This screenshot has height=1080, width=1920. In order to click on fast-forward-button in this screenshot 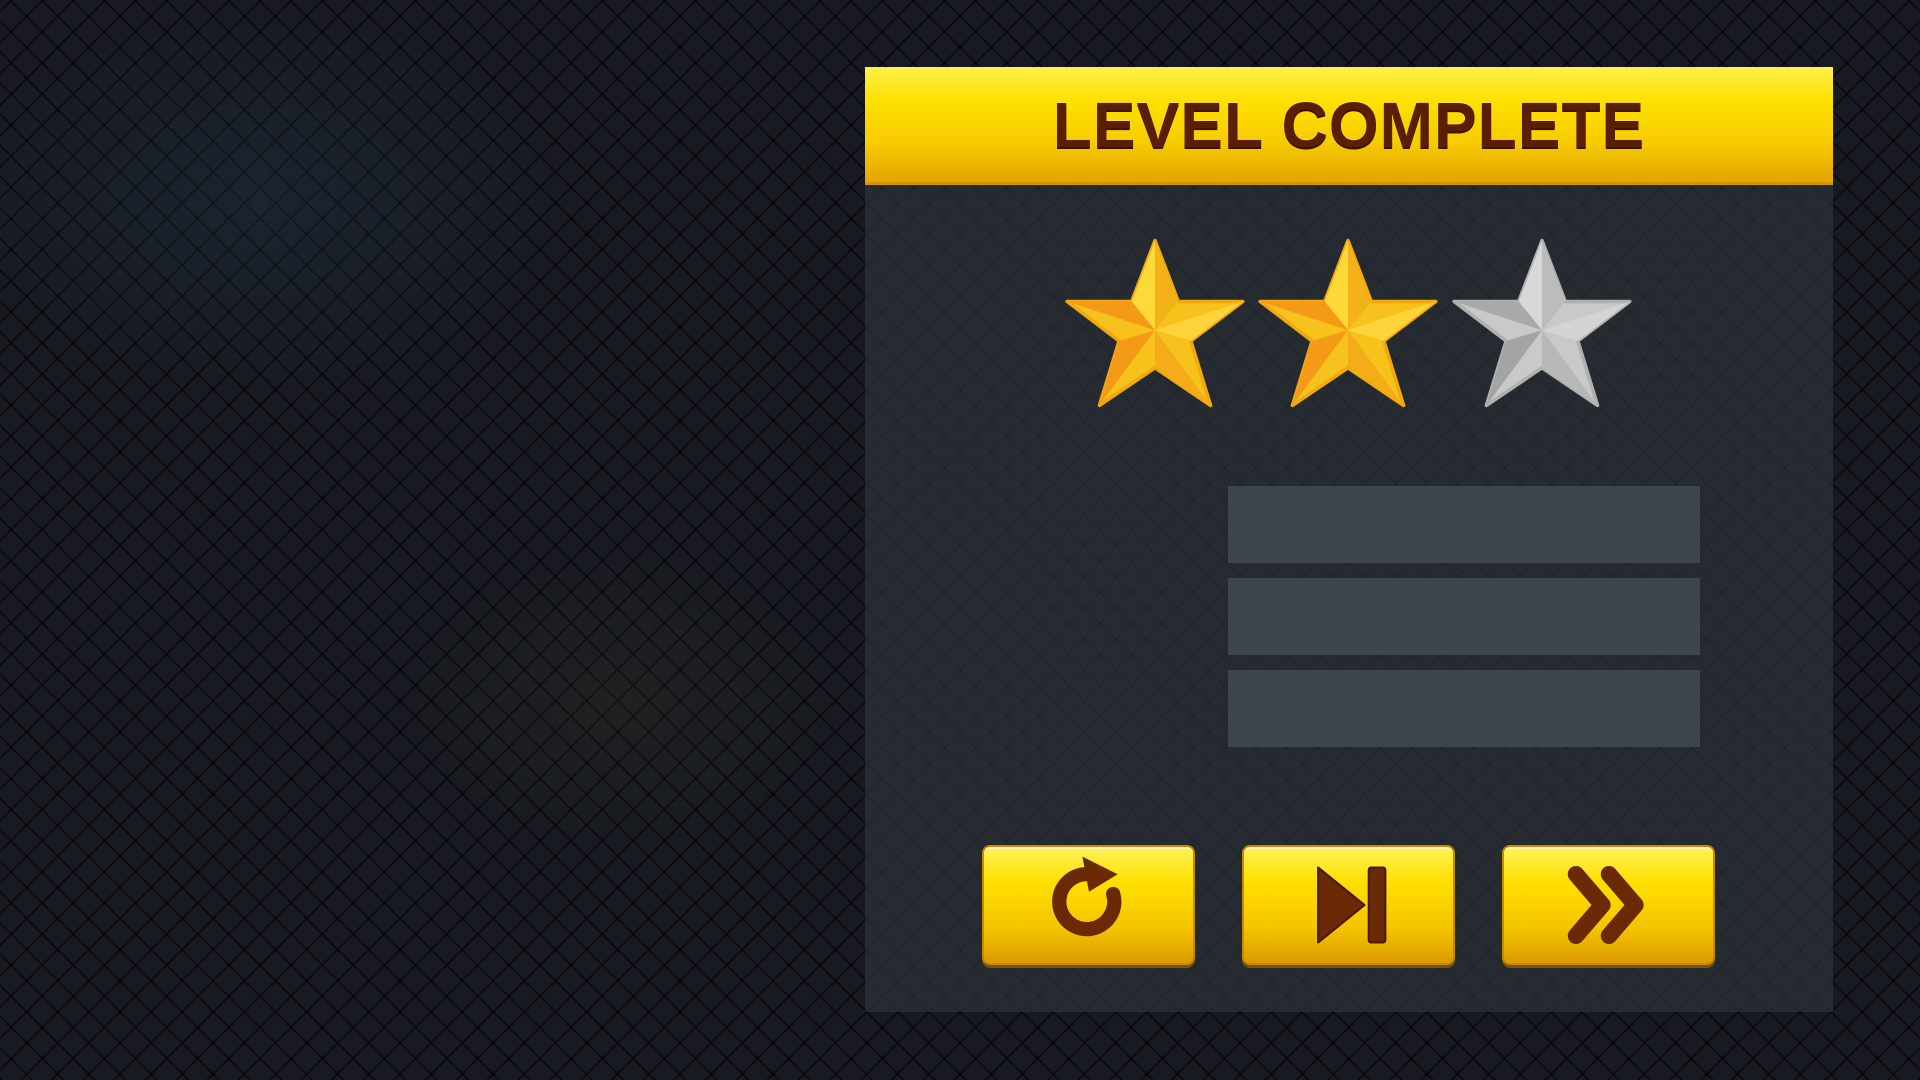, I will do `click(1608, 905)`.